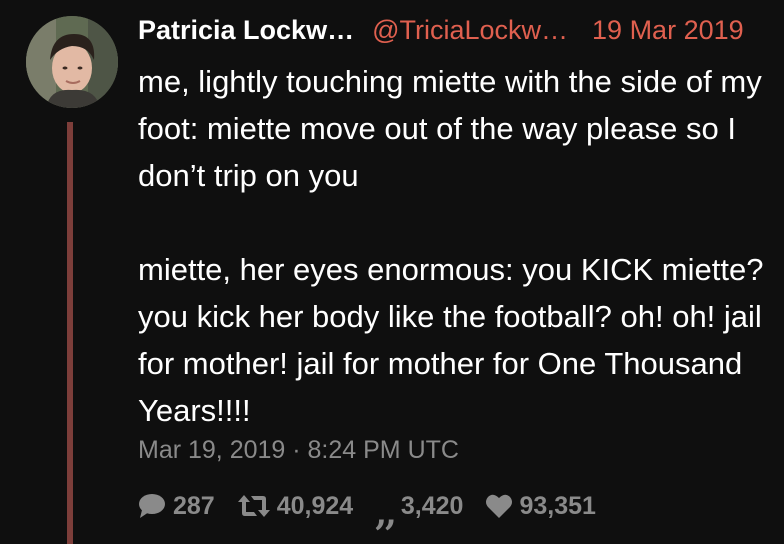 The image size is (784, 544). Describe the element at coordinates (194, 505) in the screenshot. I see `replies-count: 287` at that location.